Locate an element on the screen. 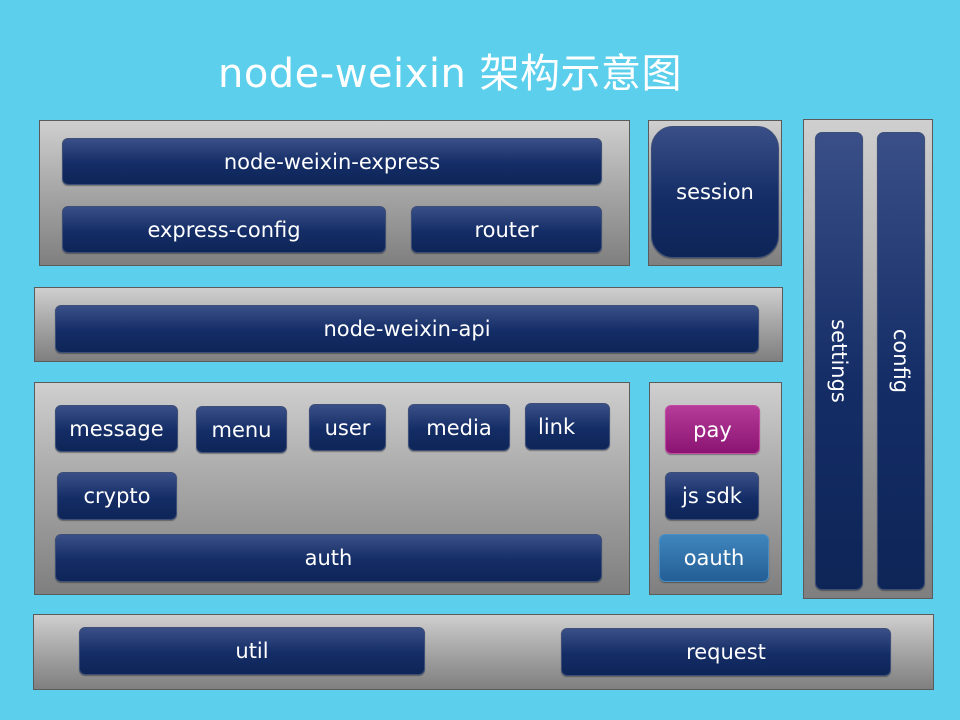 This screenshot has width=960, height=720. module-settings-label: settings is located at coordinates (839, 361).